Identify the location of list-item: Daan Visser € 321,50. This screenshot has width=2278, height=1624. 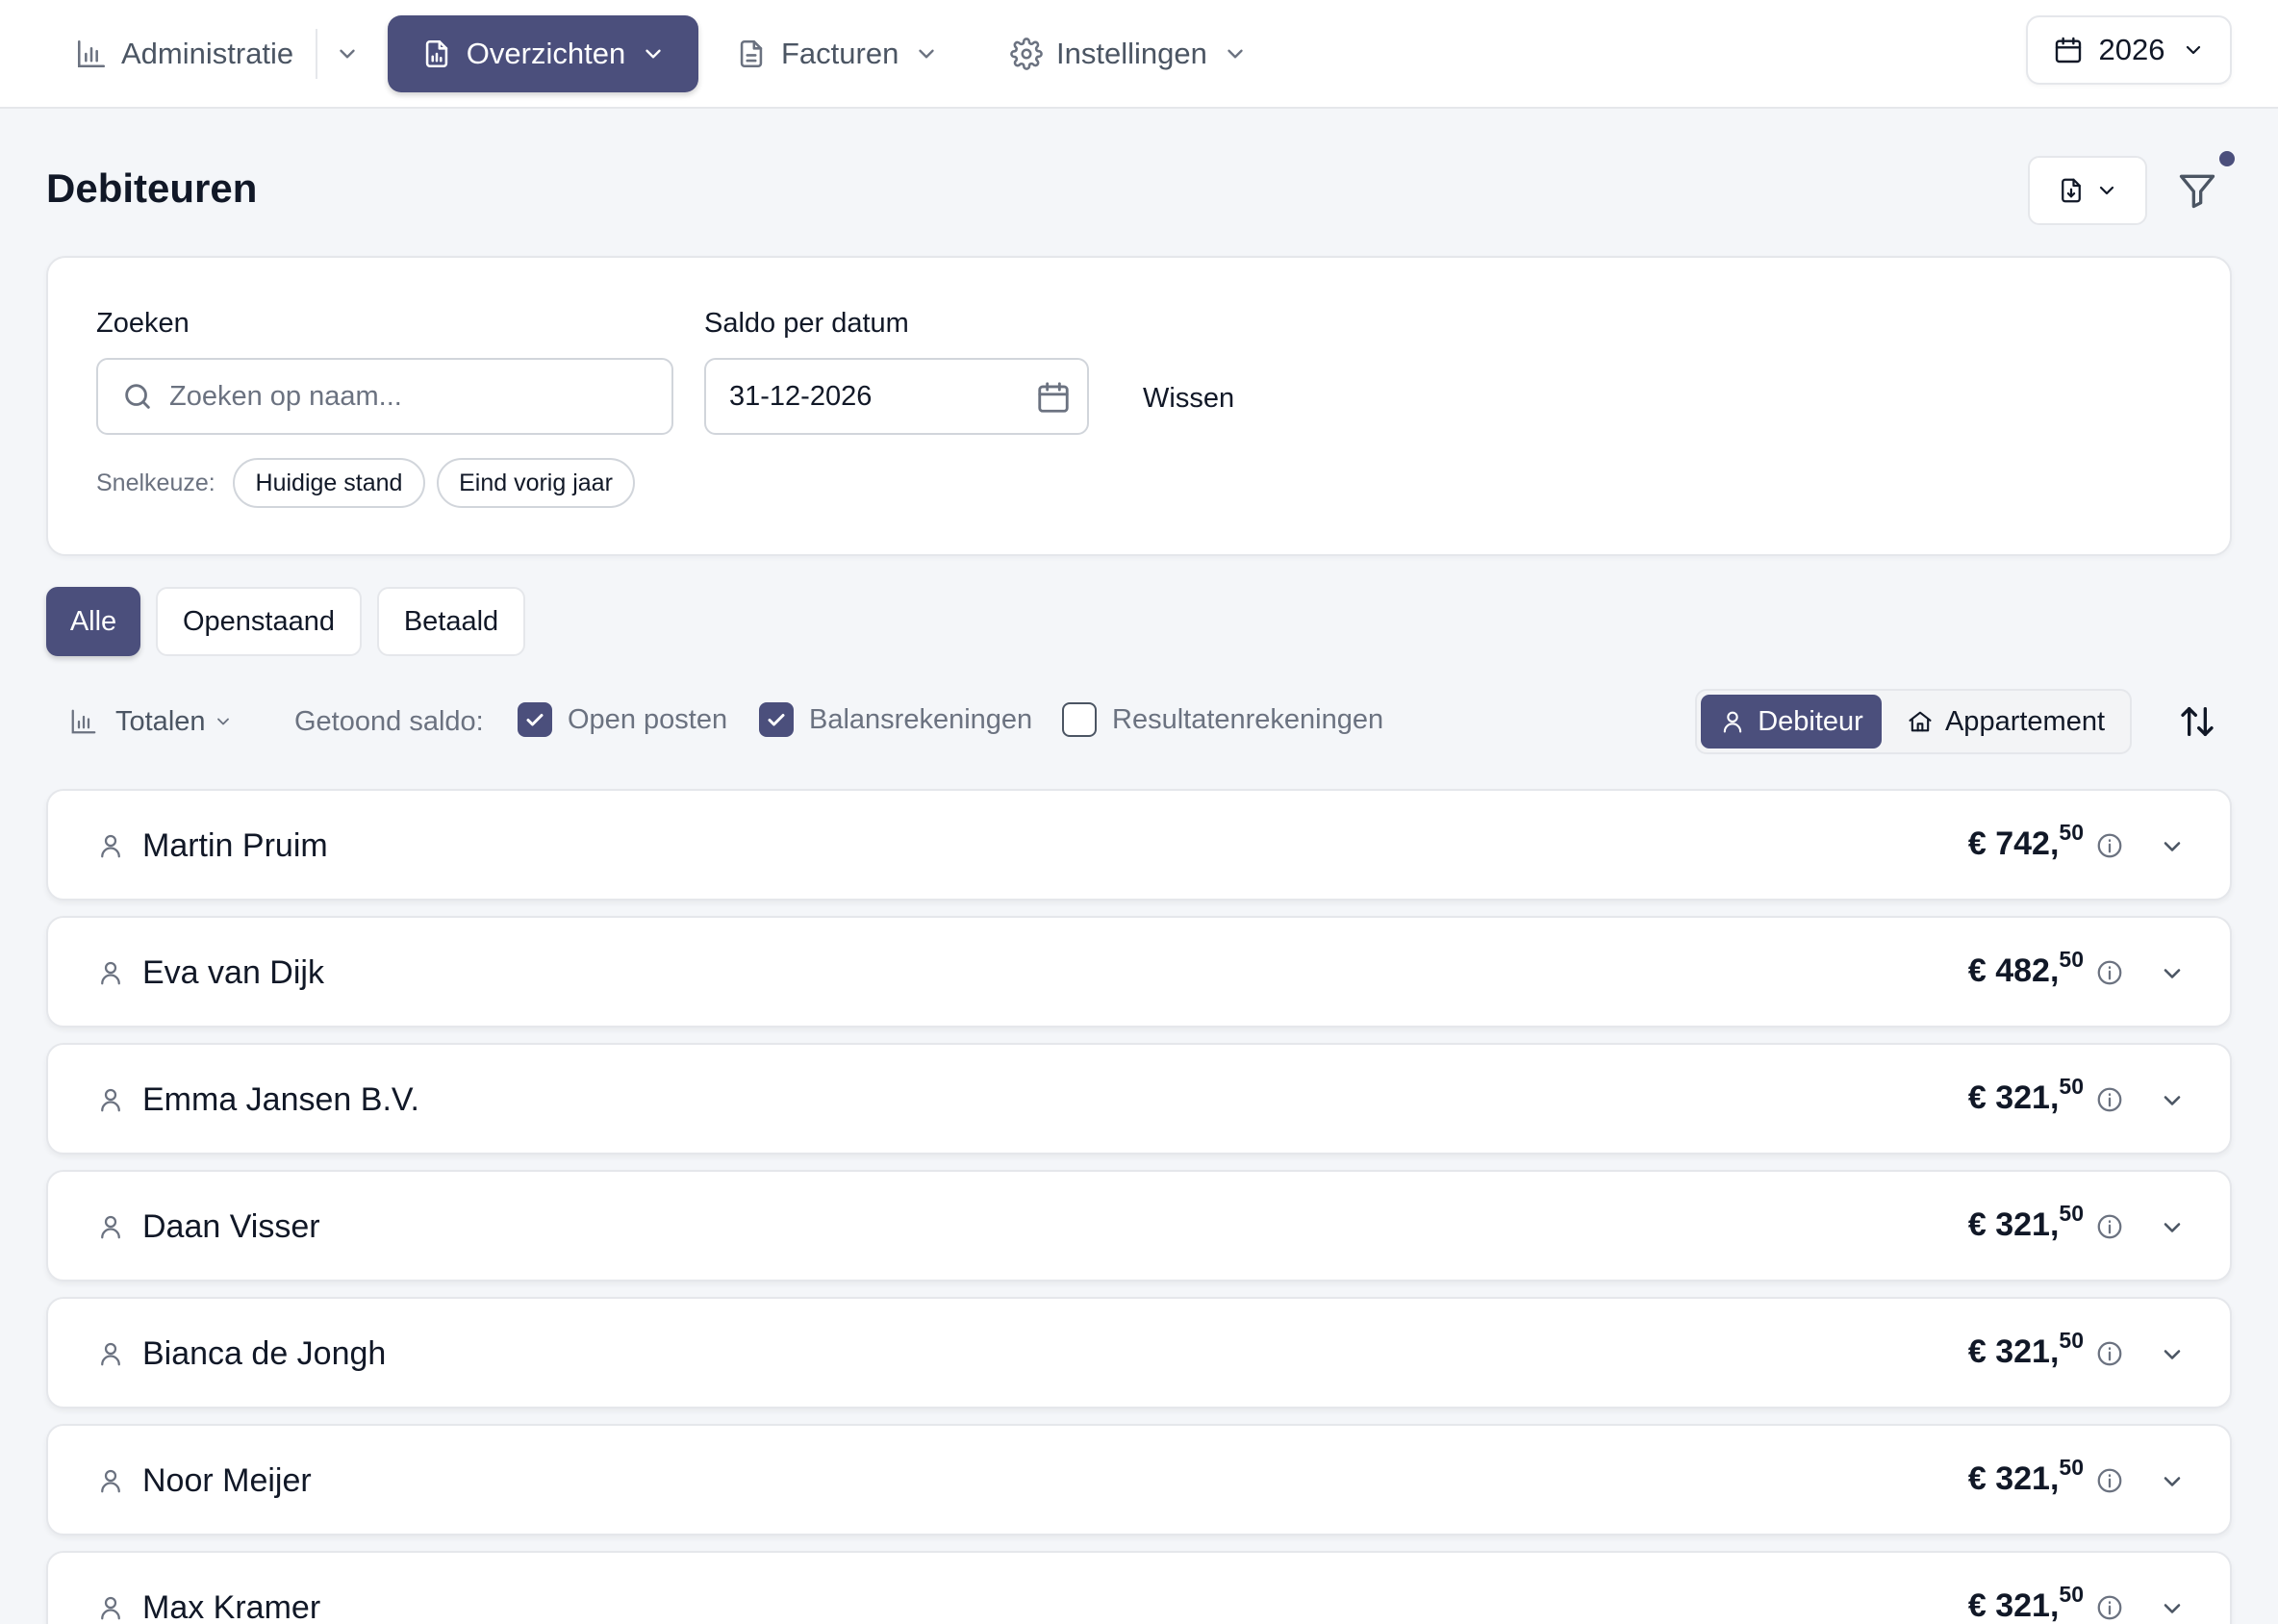
(1139, 1225).